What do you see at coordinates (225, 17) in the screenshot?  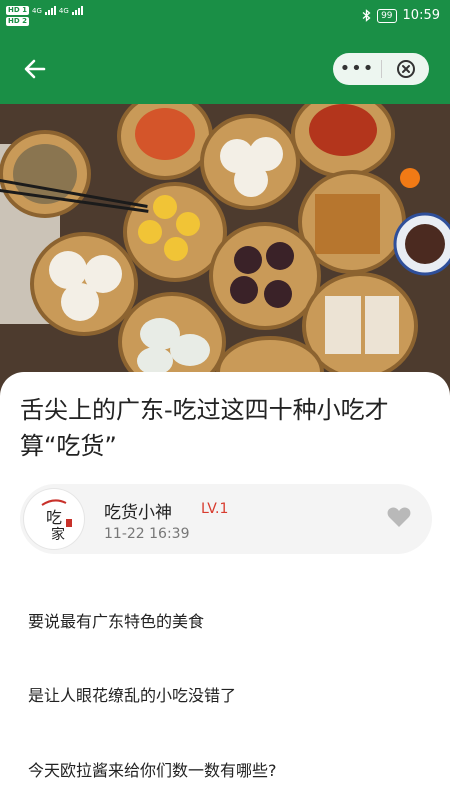 I see `status-bar: HD 1 4G 4G HD 2 99 10:59` at bounding box center [225, 17].